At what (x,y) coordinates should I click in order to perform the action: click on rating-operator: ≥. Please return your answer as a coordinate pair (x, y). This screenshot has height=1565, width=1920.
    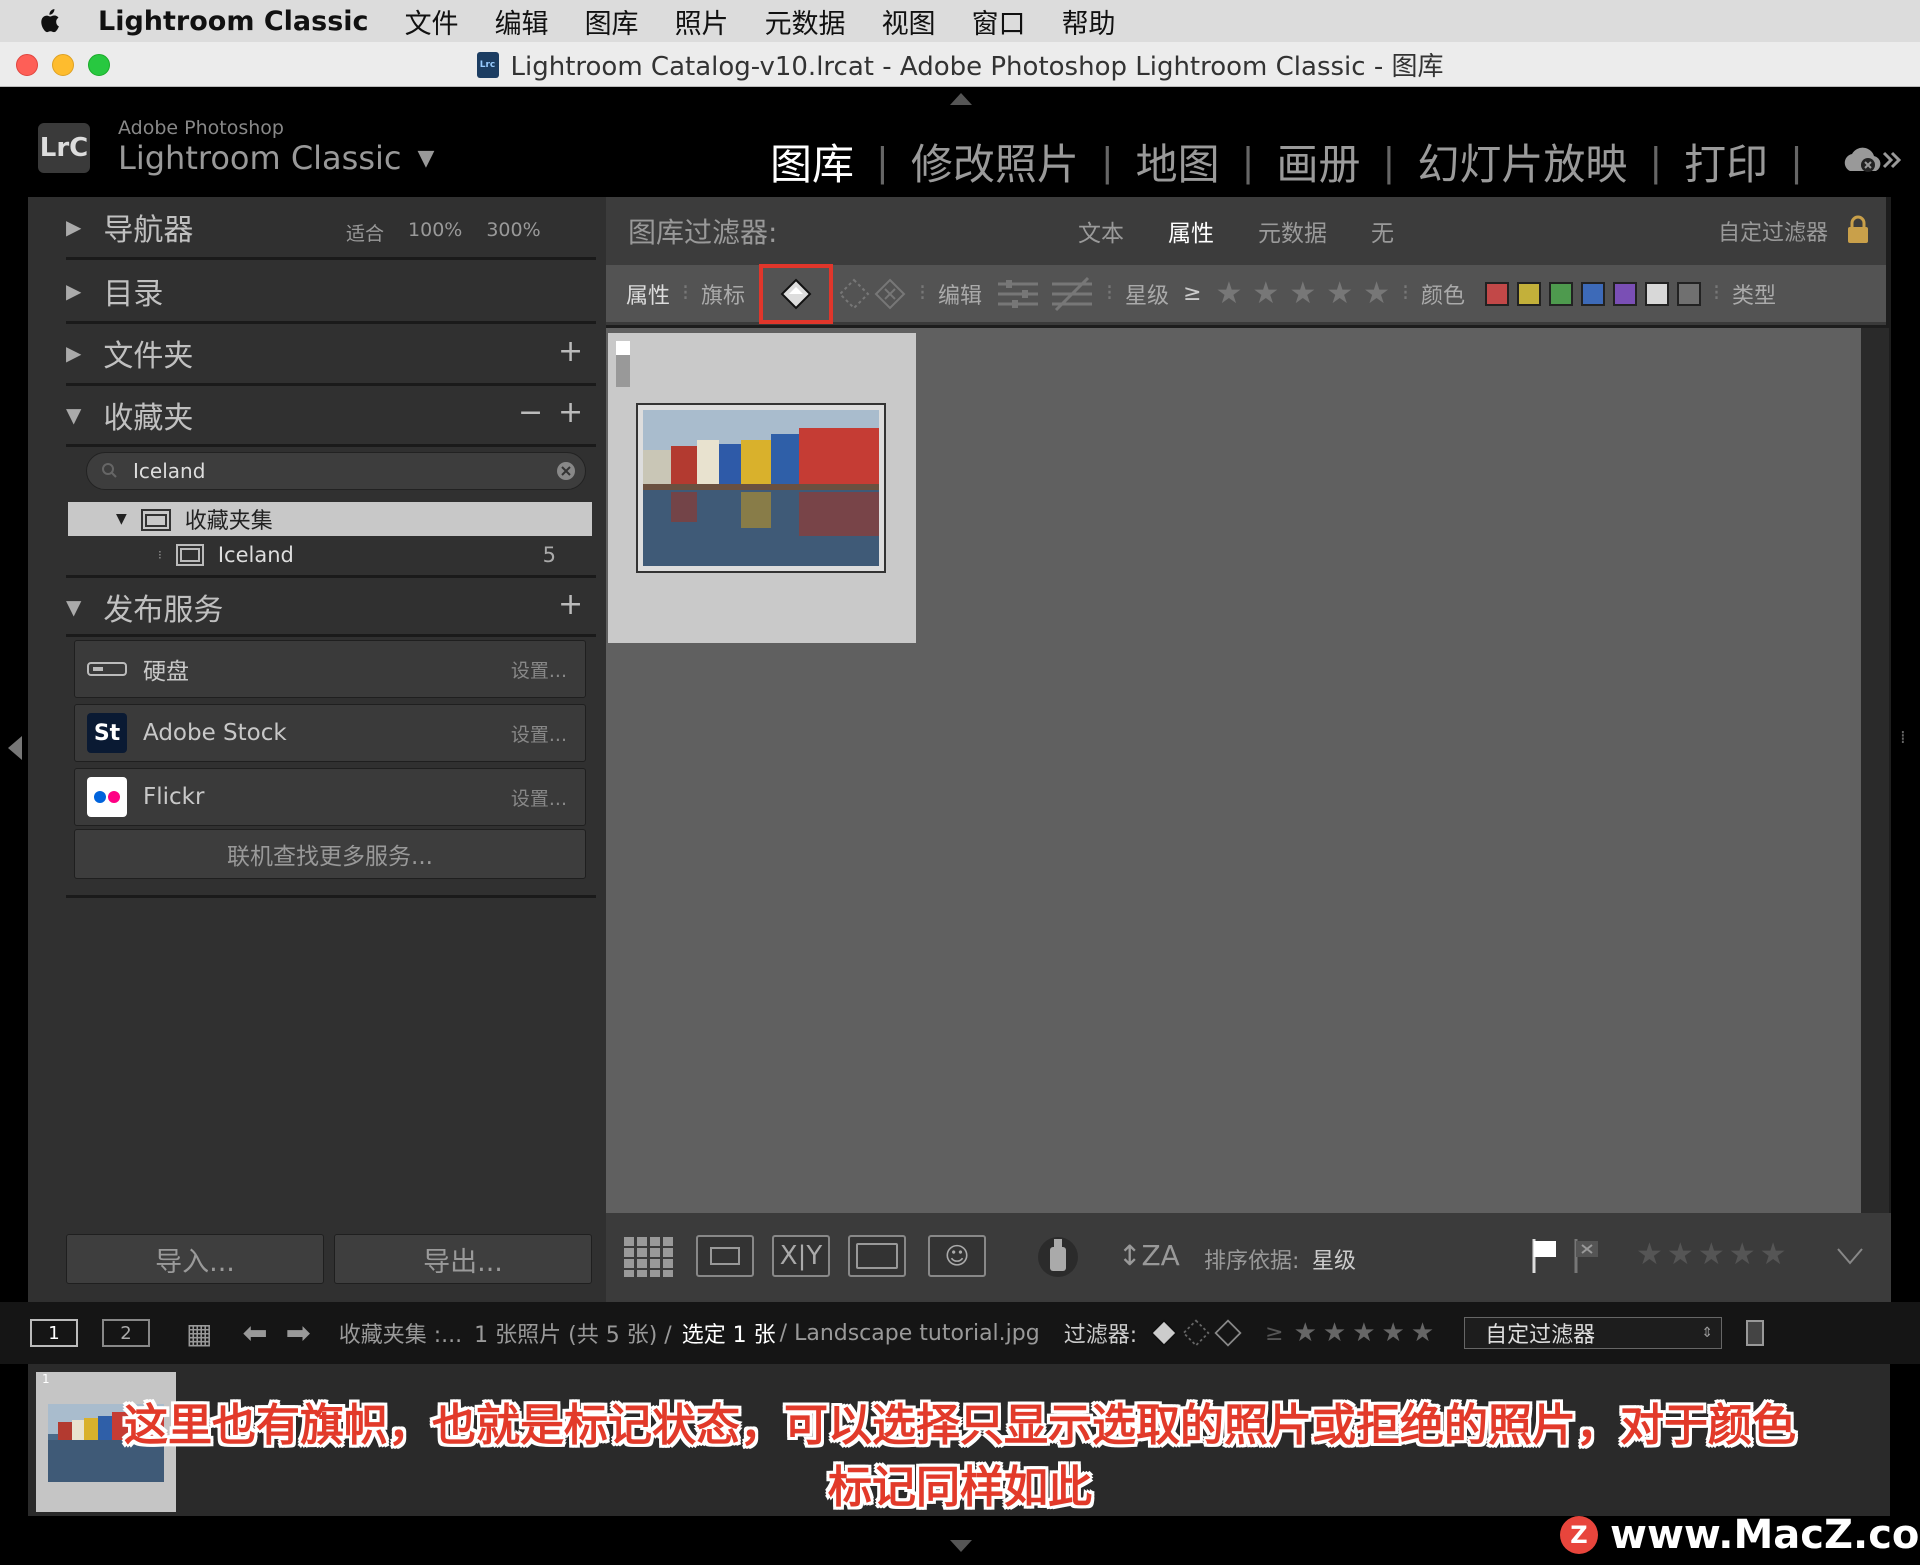
    Looking at the image, I should click on (1192, 293).